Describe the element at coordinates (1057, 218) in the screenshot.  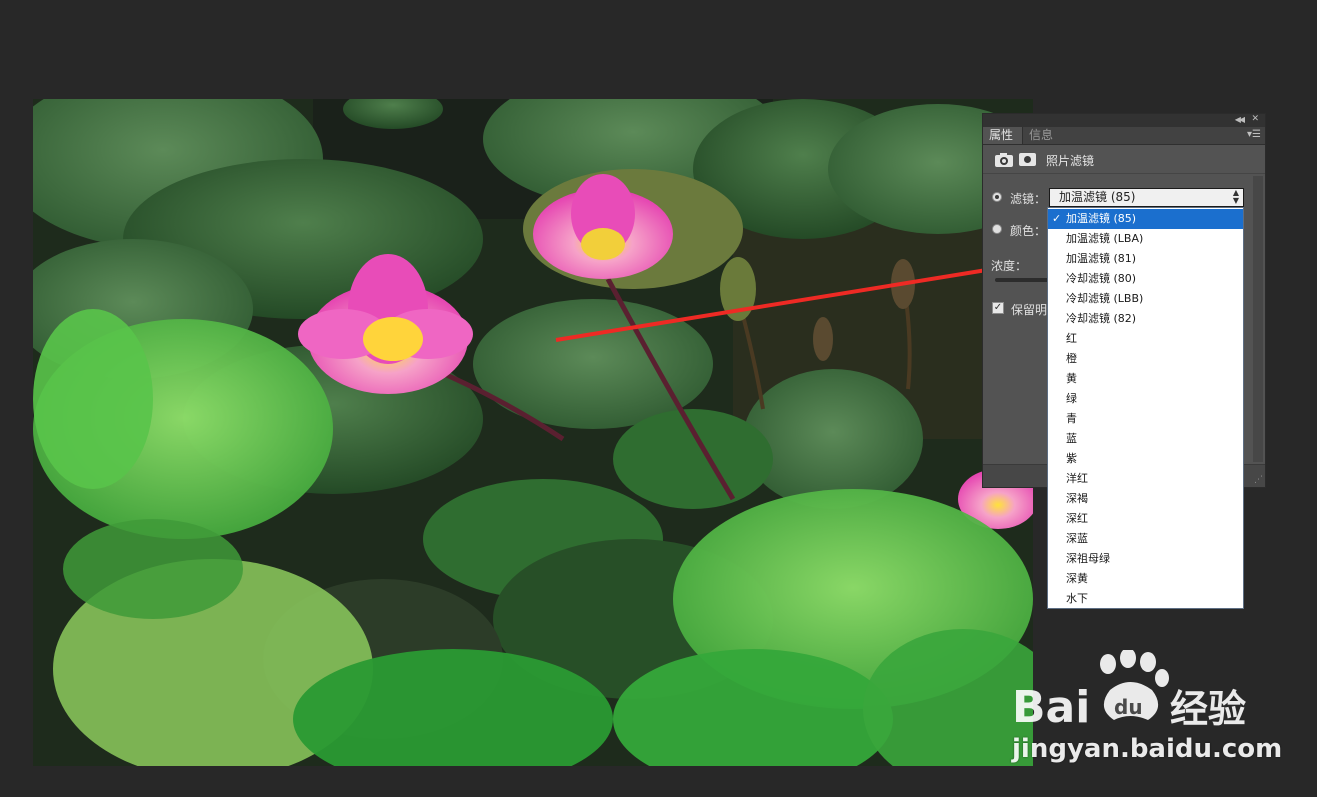
I see `check-icon: ✓` at that location.